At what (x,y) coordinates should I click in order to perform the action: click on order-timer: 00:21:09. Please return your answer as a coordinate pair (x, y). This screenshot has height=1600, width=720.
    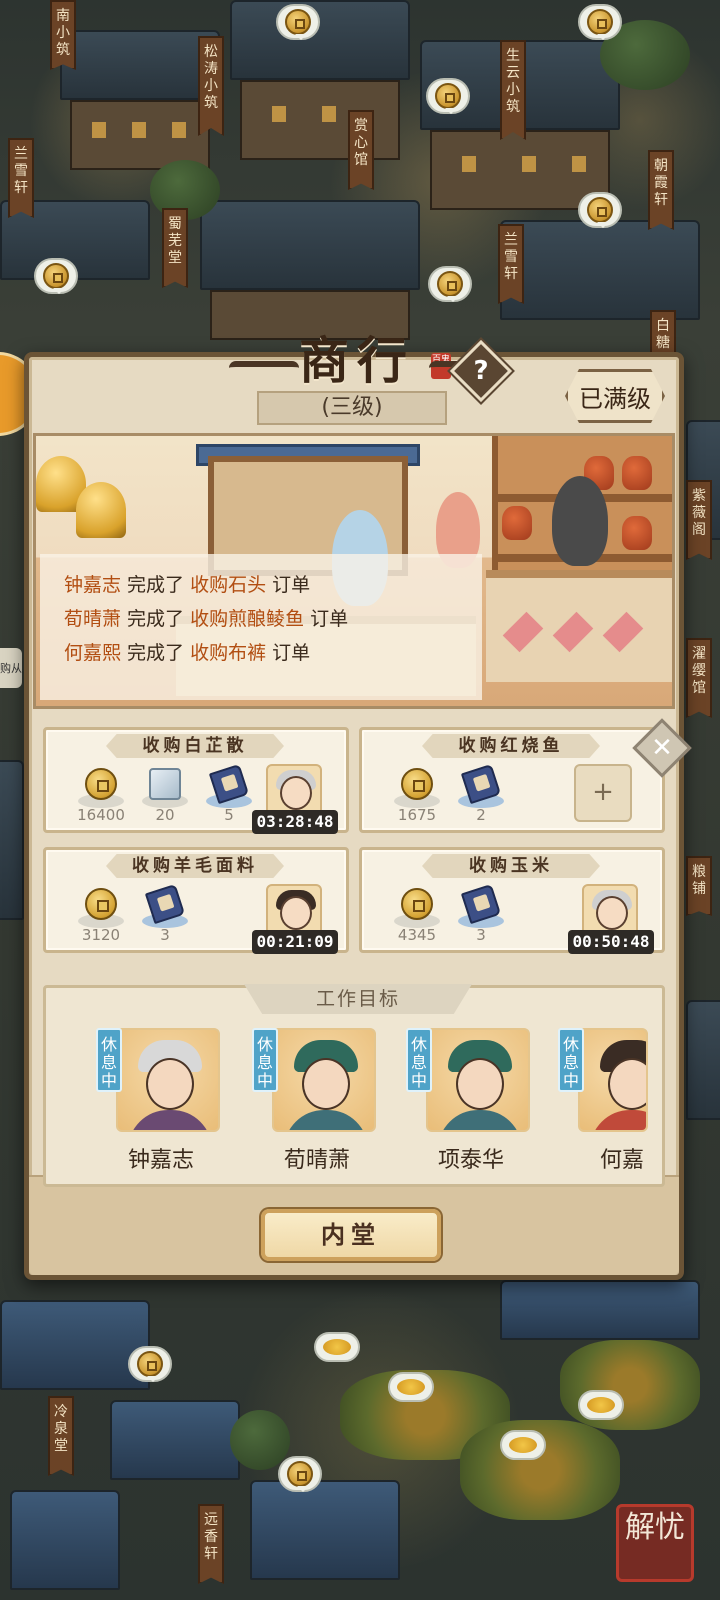
    Looking at the image, I should click on (295, 942).